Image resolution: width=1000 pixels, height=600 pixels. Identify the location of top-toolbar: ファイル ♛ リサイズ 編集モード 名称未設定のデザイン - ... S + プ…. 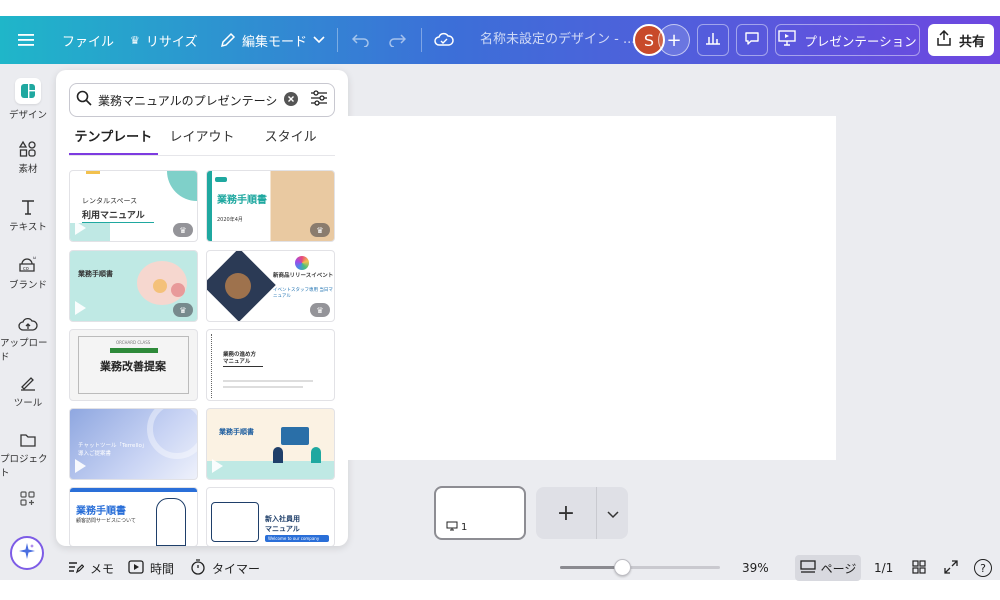
(500, 40).